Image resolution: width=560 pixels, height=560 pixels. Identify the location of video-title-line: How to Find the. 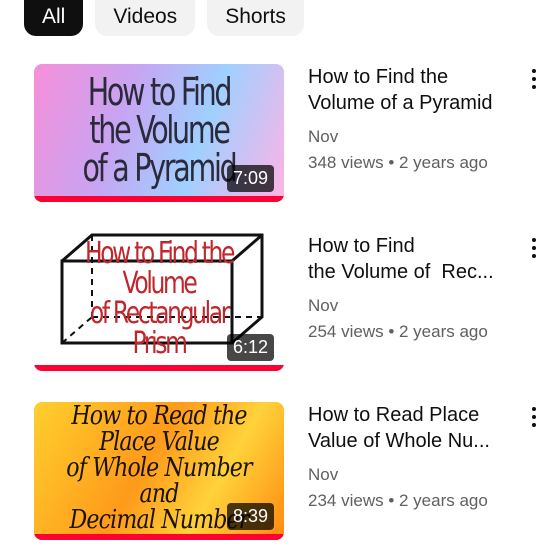
(378, 77).